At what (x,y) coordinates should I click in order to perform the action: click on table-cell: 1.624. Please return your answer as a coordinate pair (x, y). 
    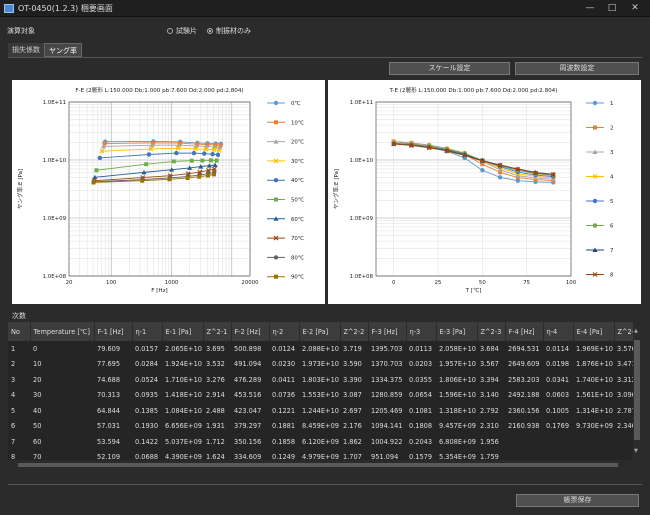
    Looking at the image, I should click on (215, 456).